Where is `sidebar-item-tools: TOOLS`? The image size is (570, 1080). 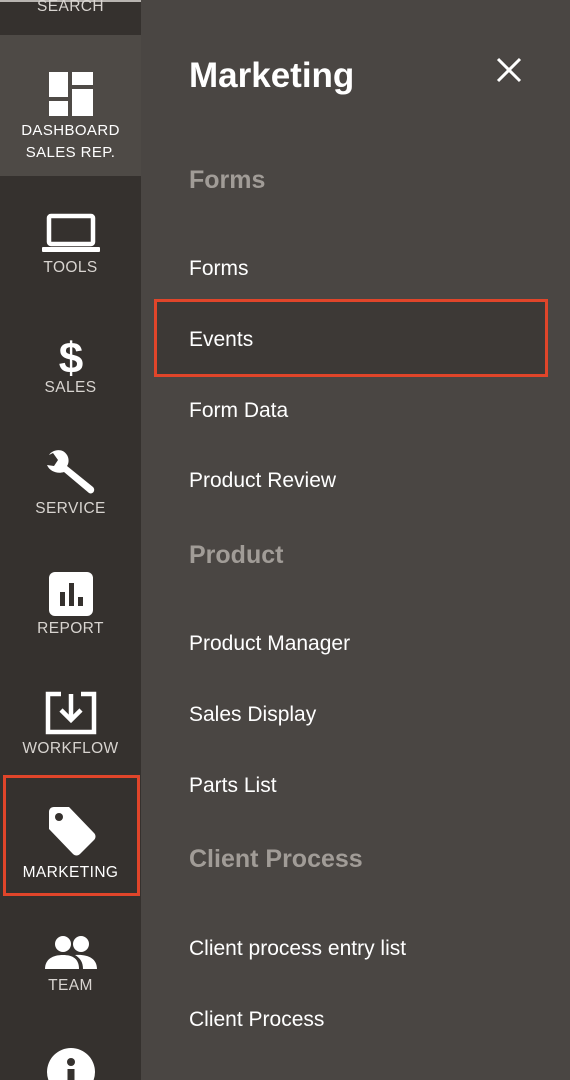 sidebar-item-tools: TOOLS is located at coordinates (70, 248).